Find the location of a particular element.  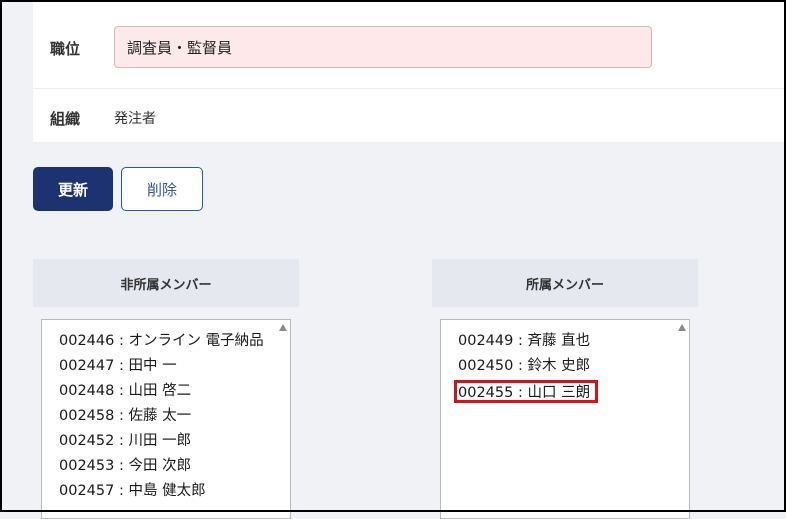

org-label: 組織 is located at coordinates (65, 119).